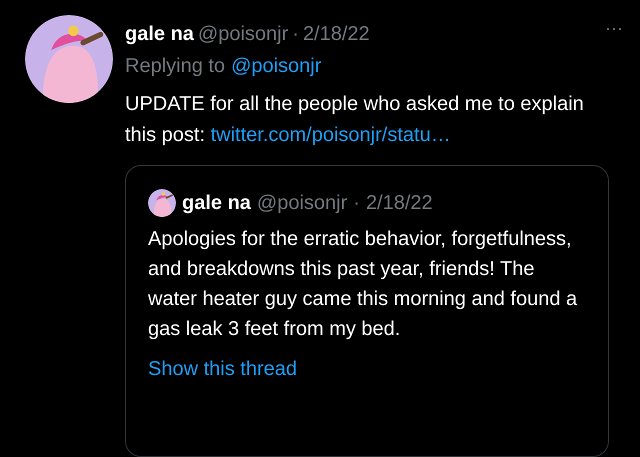 This screenshot has height=457, width=640. I want to click on date: 2/18/22, so click(336, 34).